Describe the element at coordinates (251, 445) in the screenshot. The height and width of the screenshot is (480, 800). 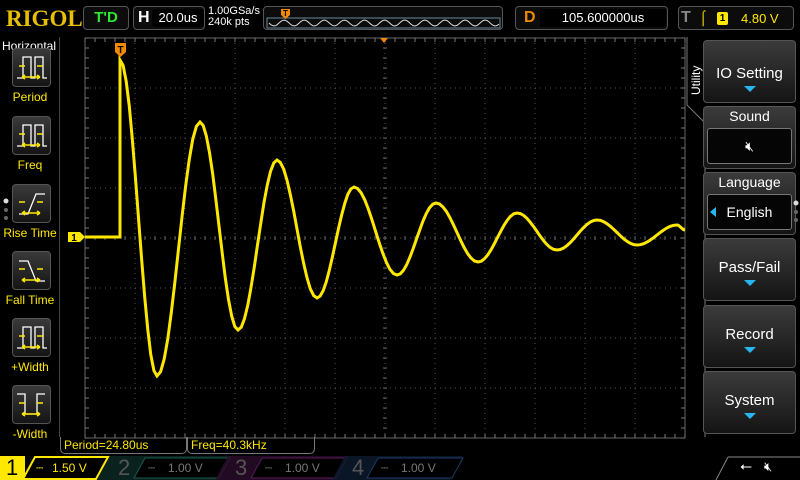
I see `freq-measurement: Freq=40.3kHz` at that location.